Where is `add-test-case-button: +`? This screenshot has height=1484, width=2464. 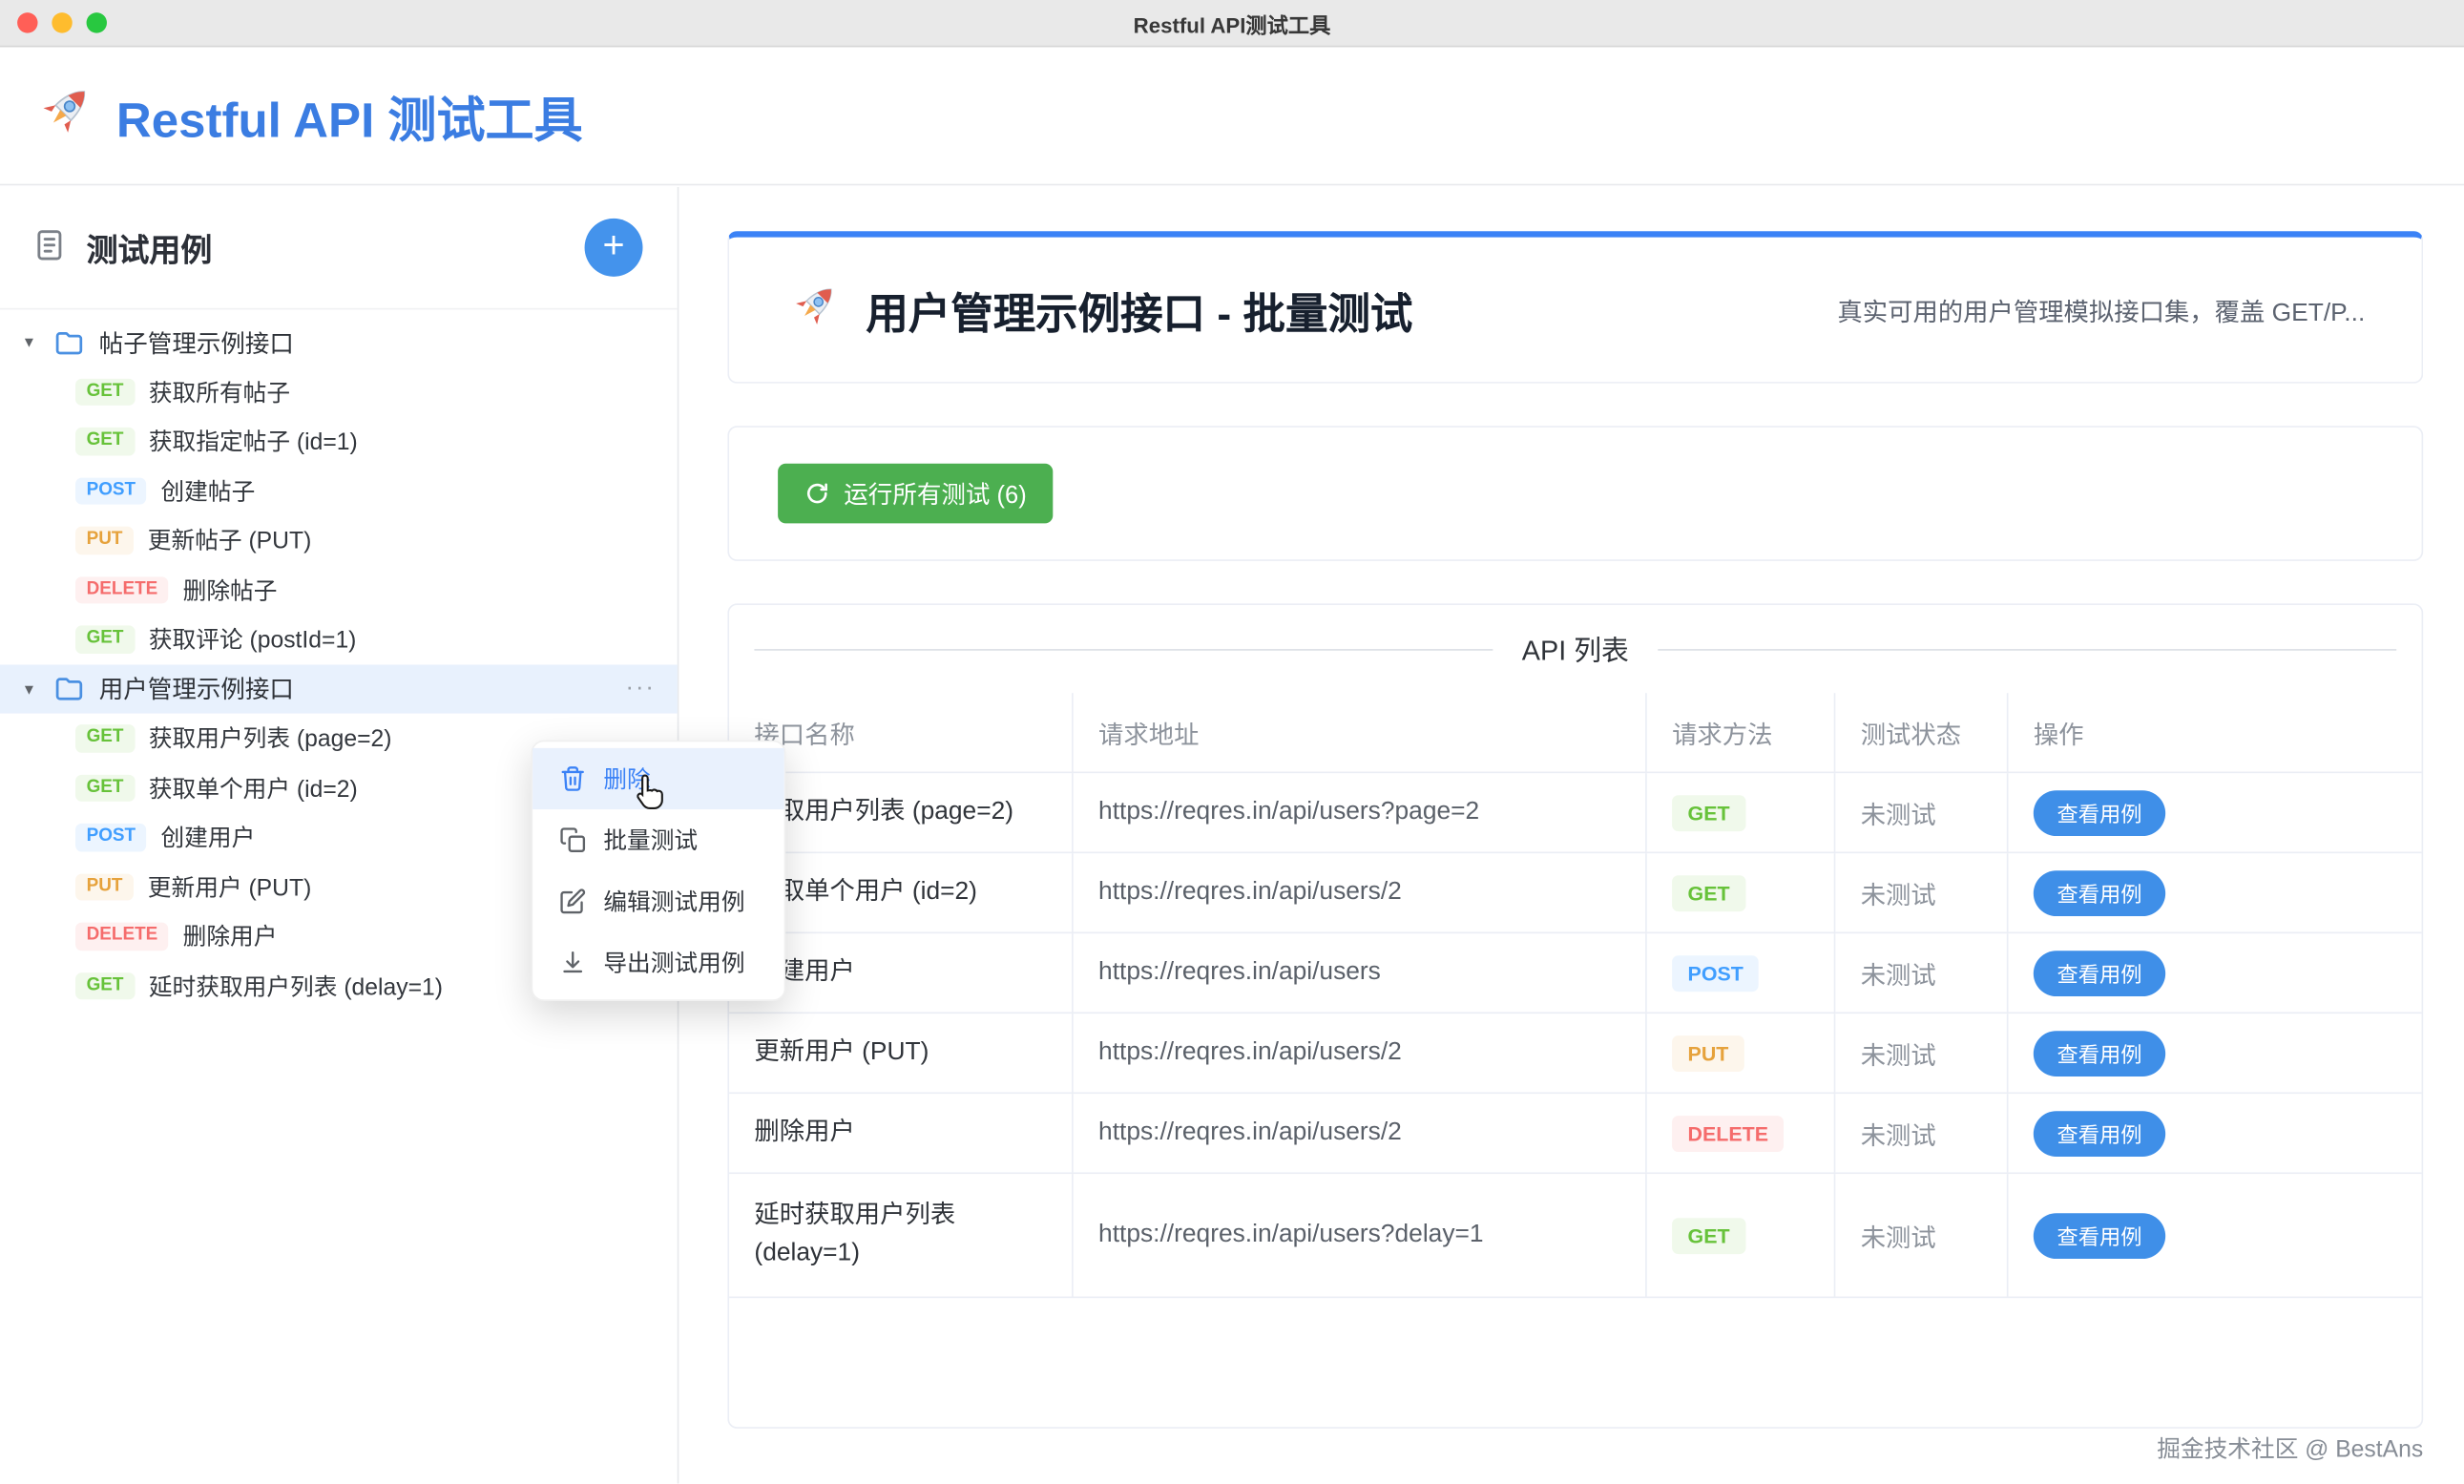 add-test-case-button: + is located at coordinates (614, 247).